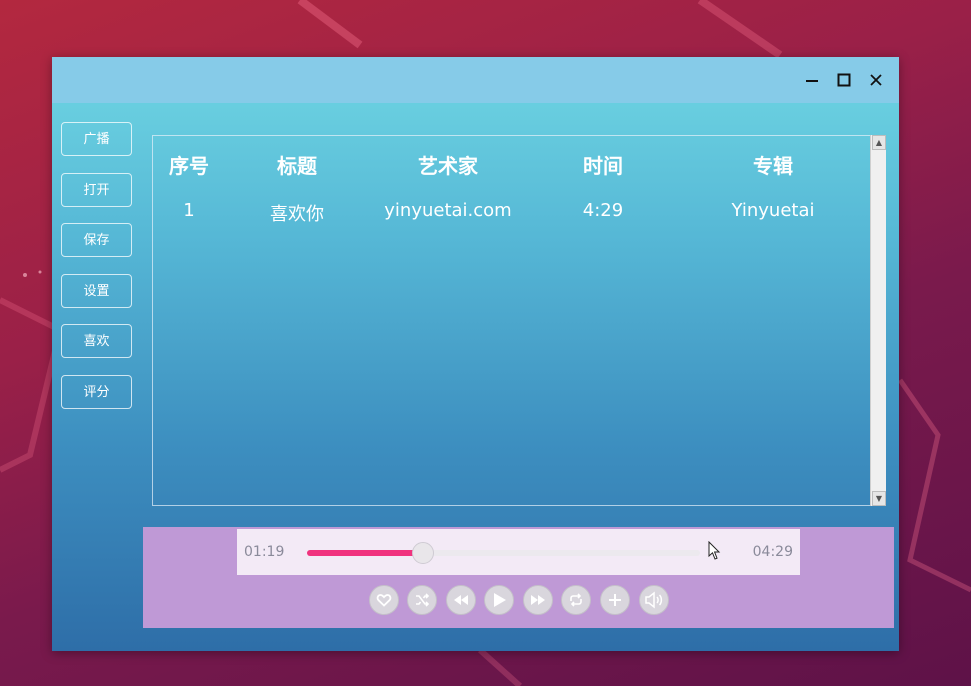  I want to click on repeat-icon, so click(576, 600).